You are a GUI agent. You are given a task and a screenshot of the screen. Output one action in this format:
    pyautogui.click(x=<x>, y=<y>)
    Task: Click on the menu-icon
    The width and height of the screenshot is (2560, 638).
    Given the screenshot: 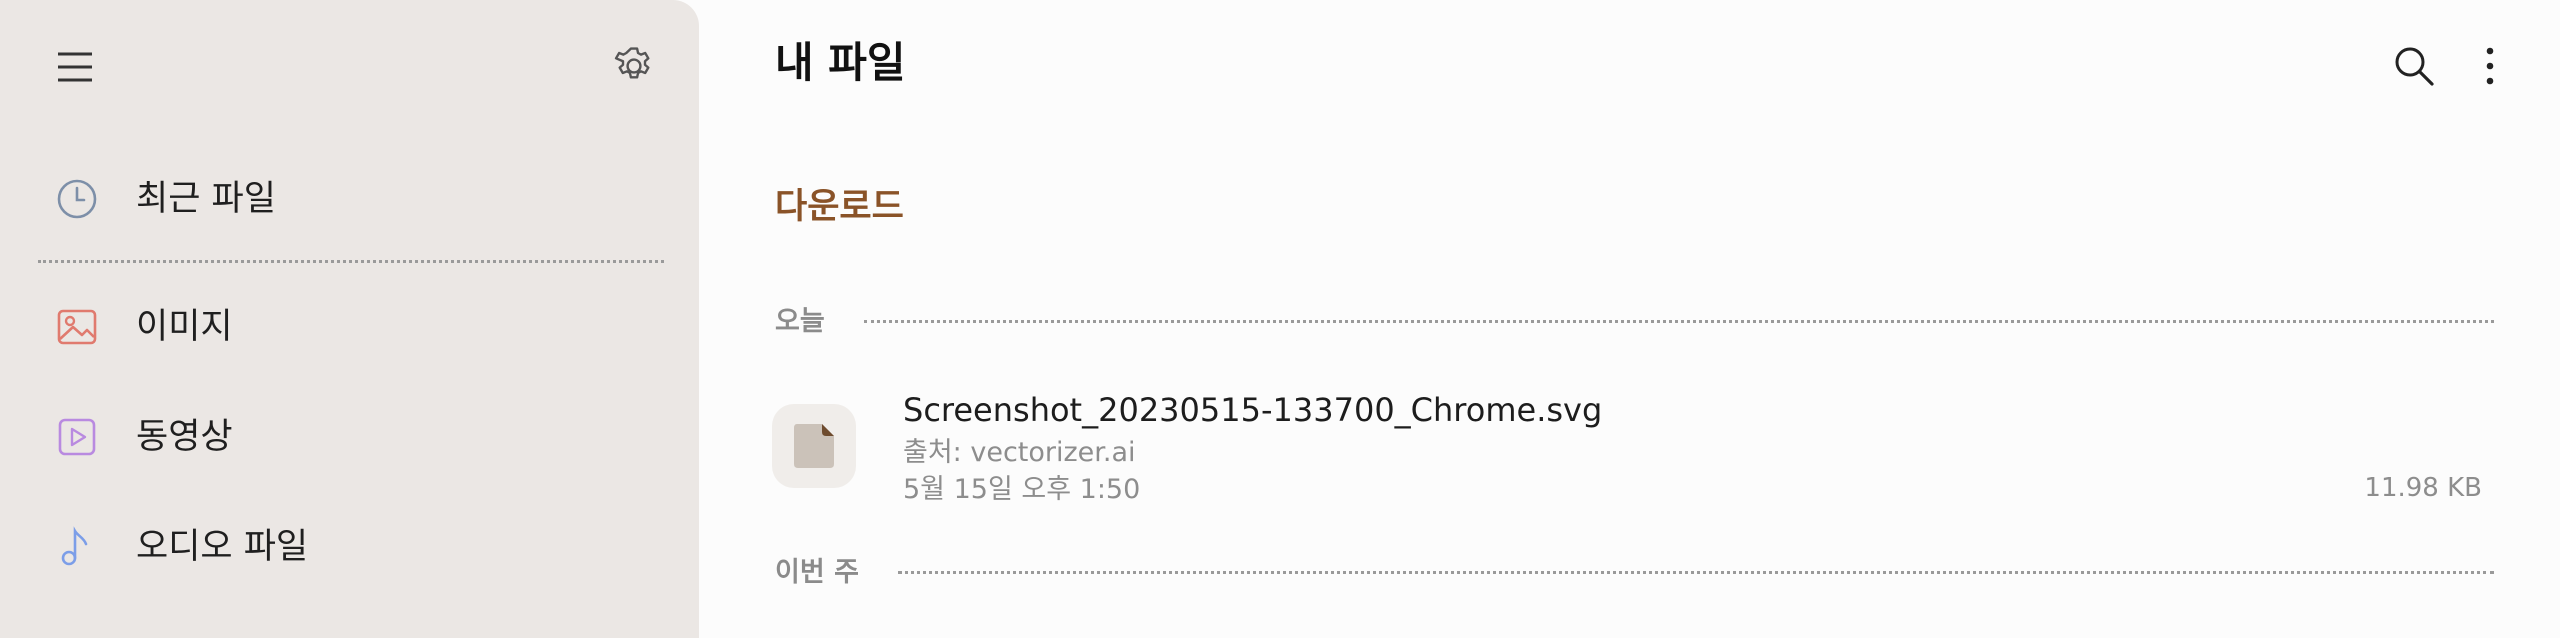 What is the action you would take?
    pyautogui.click(x=75, y=67)
    